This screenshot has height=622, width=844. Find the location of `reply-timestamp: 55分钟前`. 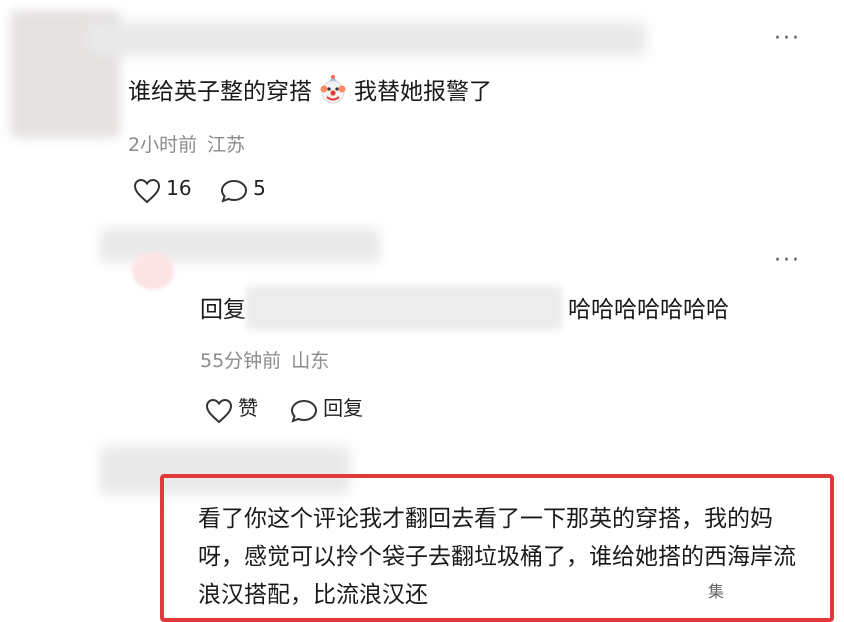

reply-timestamp: 55分钟前 is located at coordinates (241, 361).